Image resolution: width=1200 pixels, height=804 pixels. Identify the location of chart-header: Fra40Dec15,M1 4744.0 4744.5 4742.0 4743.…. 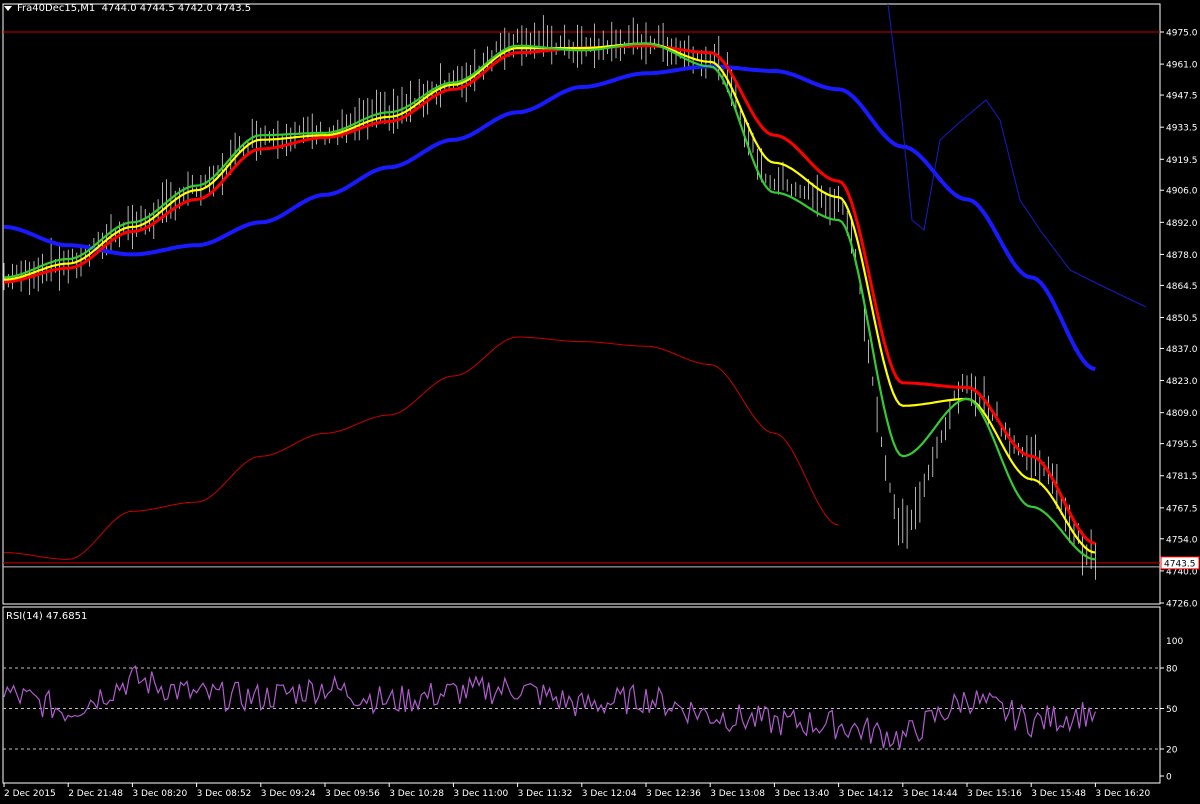
(127, 8).